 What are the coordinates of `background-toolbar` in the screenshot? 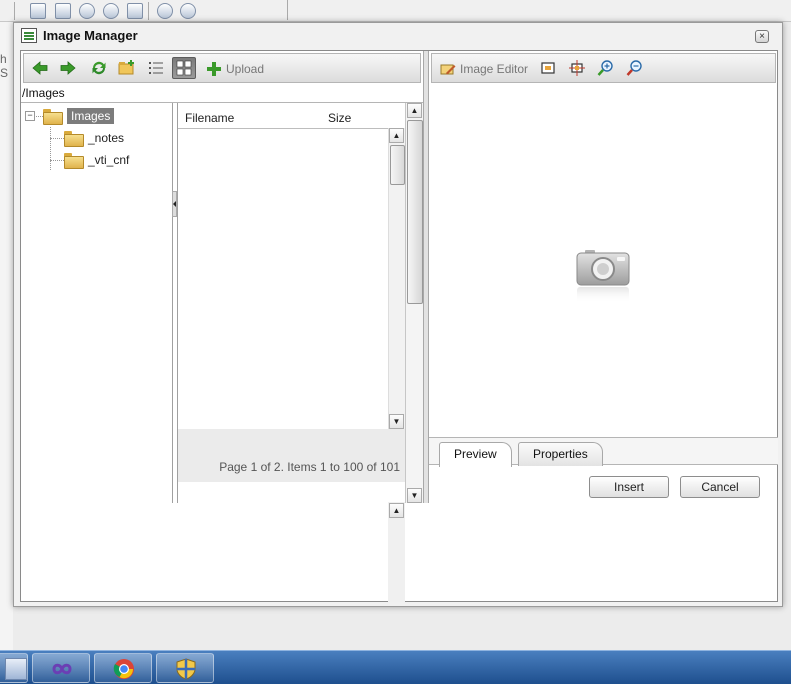 It's located at (395, 11).